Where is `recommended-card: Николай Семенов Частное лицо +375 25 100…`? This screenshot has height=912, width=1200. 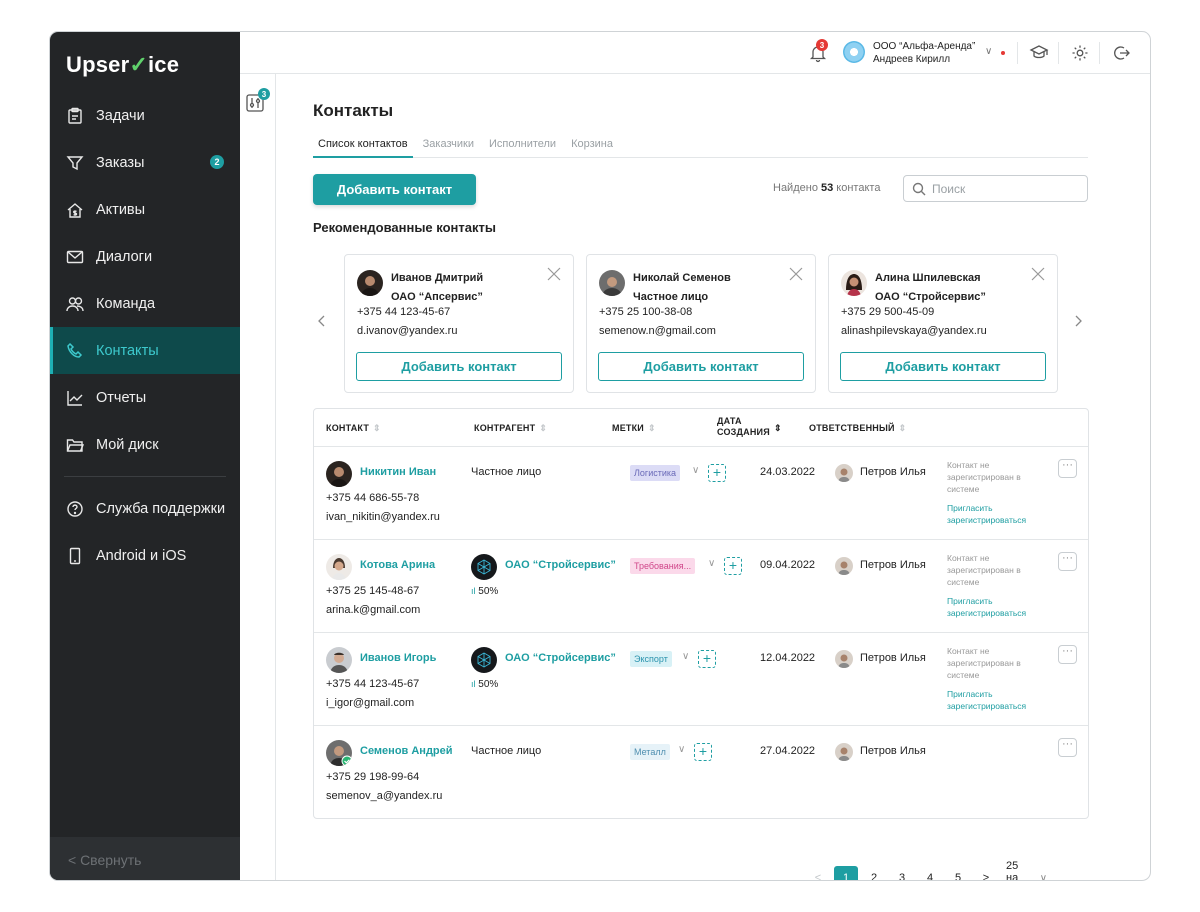 recommended-card: Николай Семенов Частное лицо +375 25 100… is located at coordinates (701, 323).